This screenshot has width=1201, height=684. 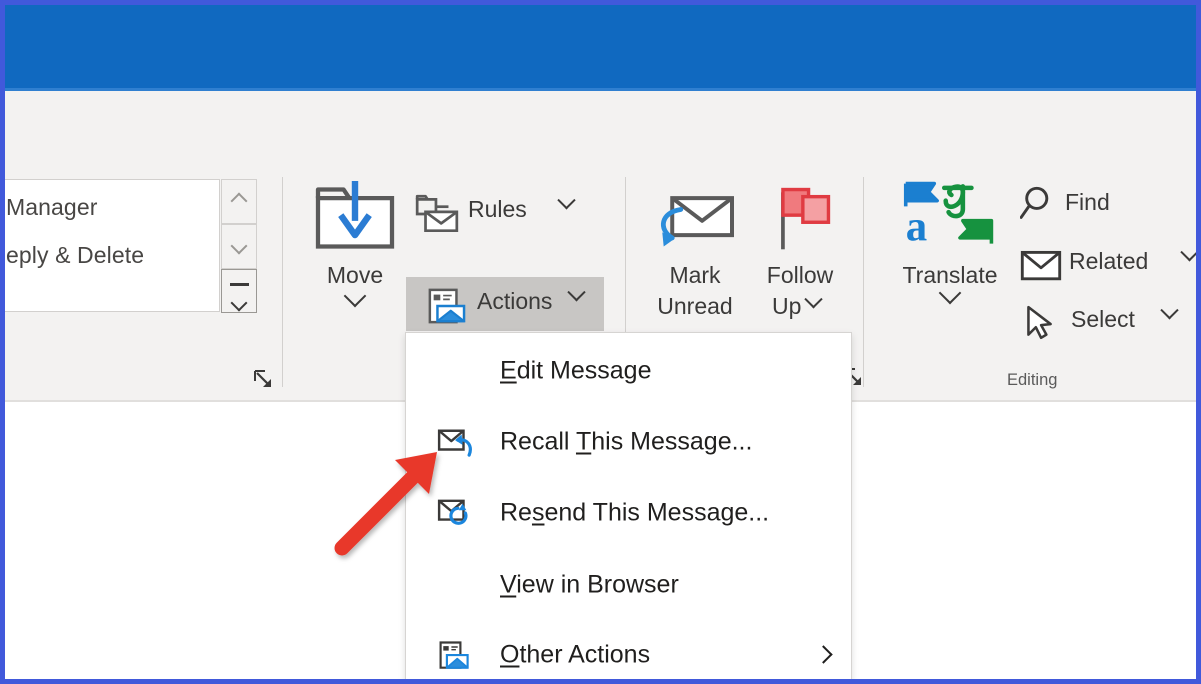 I want to click on move-button: Move, so click(x=355, y=244).